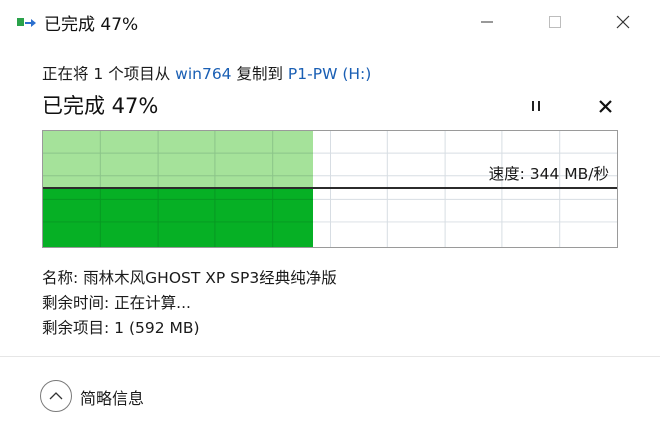 This screenshot has width=660, height=427. Describe the element at coordinates (329, 74) in the screenshot. I see `destination-link: P1-PW (H:)` at that location.